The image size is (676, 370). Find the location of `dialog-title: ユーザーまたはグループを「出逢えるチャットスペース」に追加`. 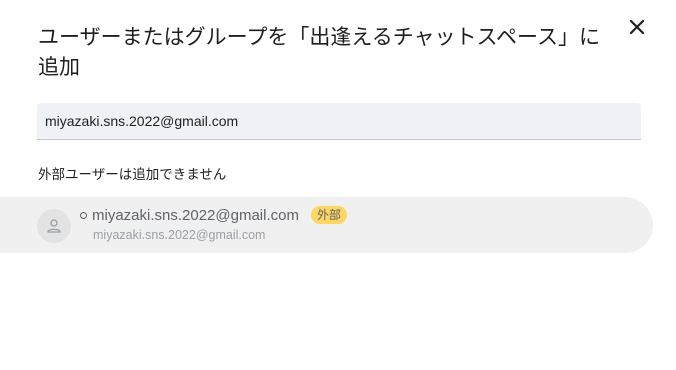

dialog-title: ユーザーまたはグループを「出逢えるチャットスペース」に追加 is located at coordinates (319, 52).